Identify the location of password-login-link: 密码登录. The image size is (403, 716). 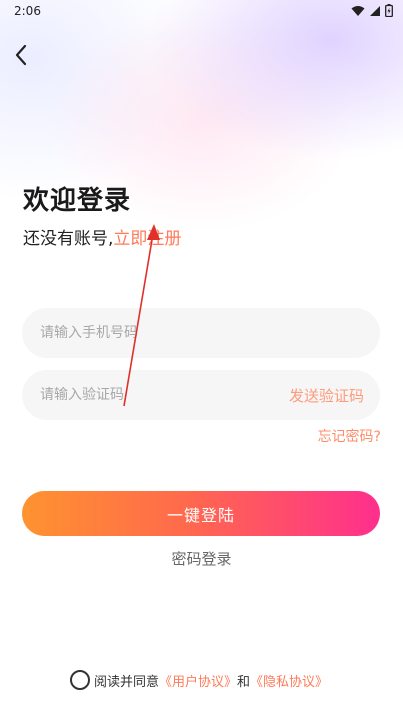
(201, 558).